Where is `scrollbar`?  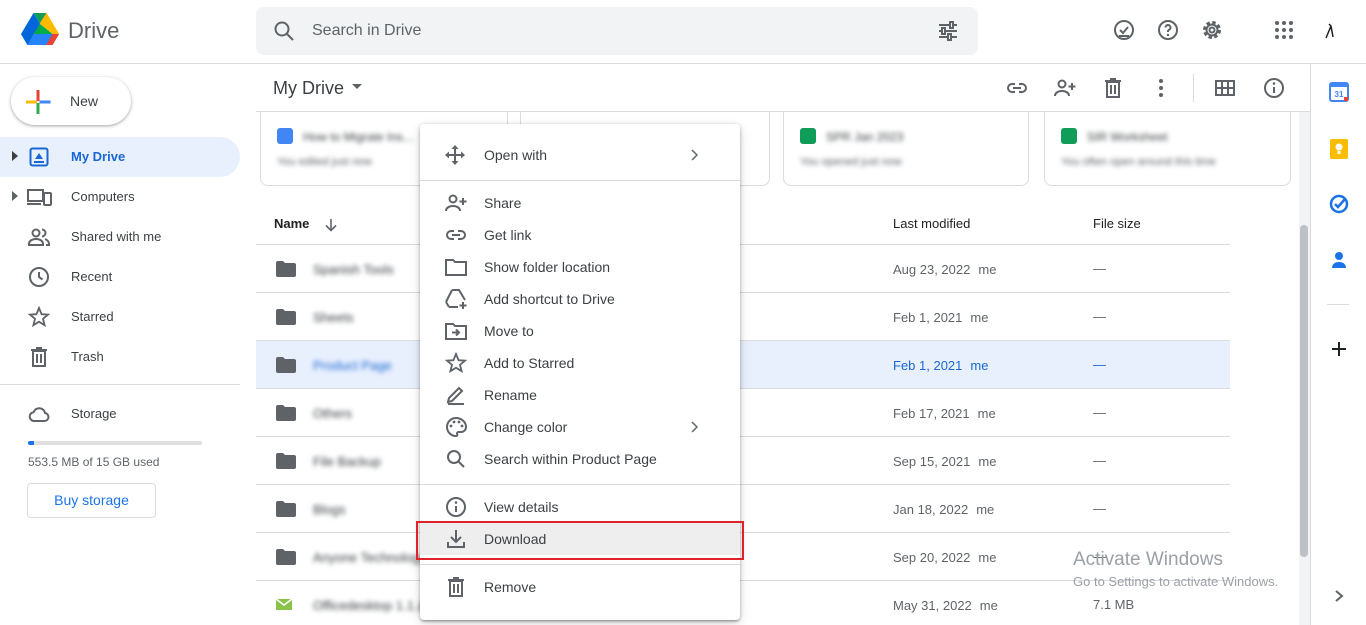 scrollbar is located at coordinates (1304, 368).